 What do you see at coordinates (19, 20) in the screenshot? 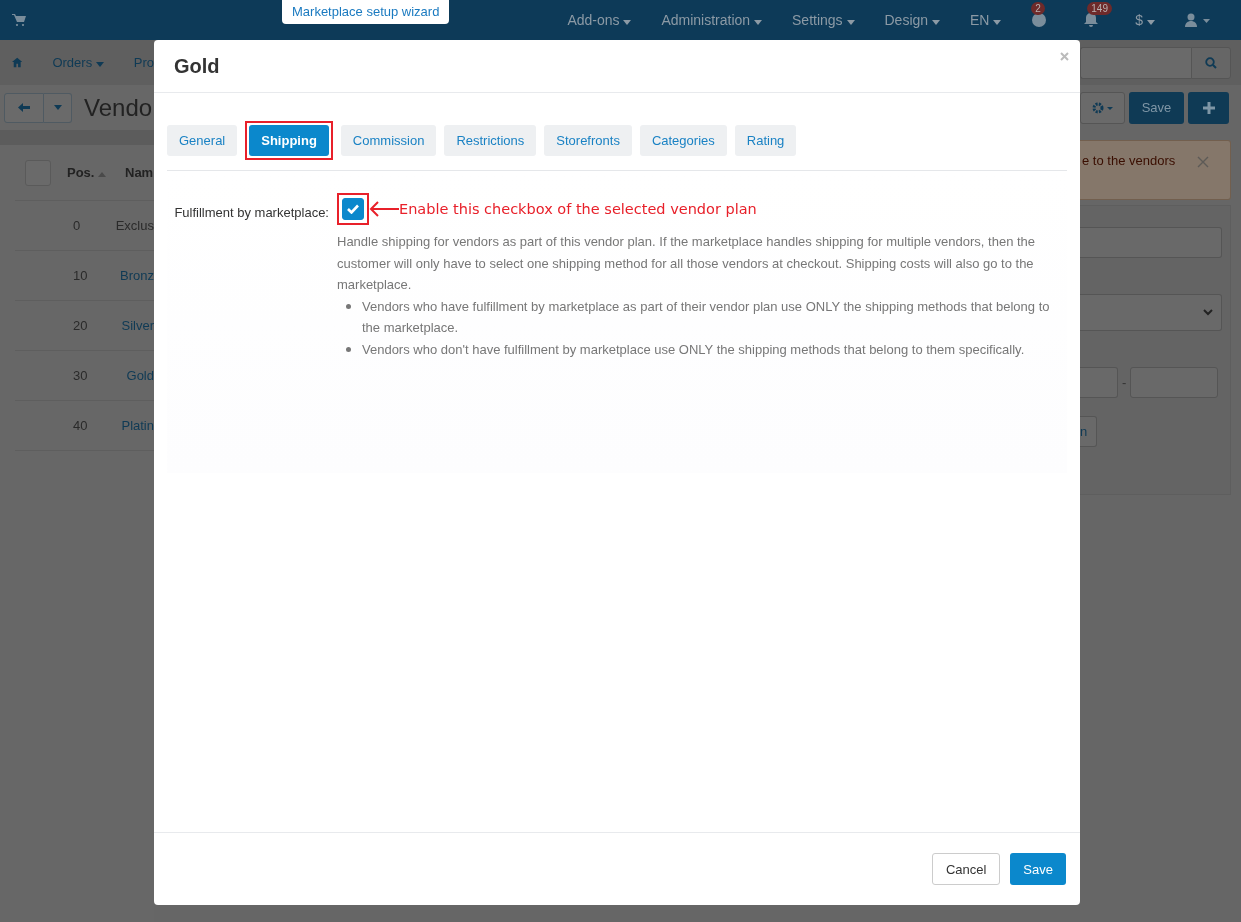
I see `cart-icon` at bounding box center [19, 20].